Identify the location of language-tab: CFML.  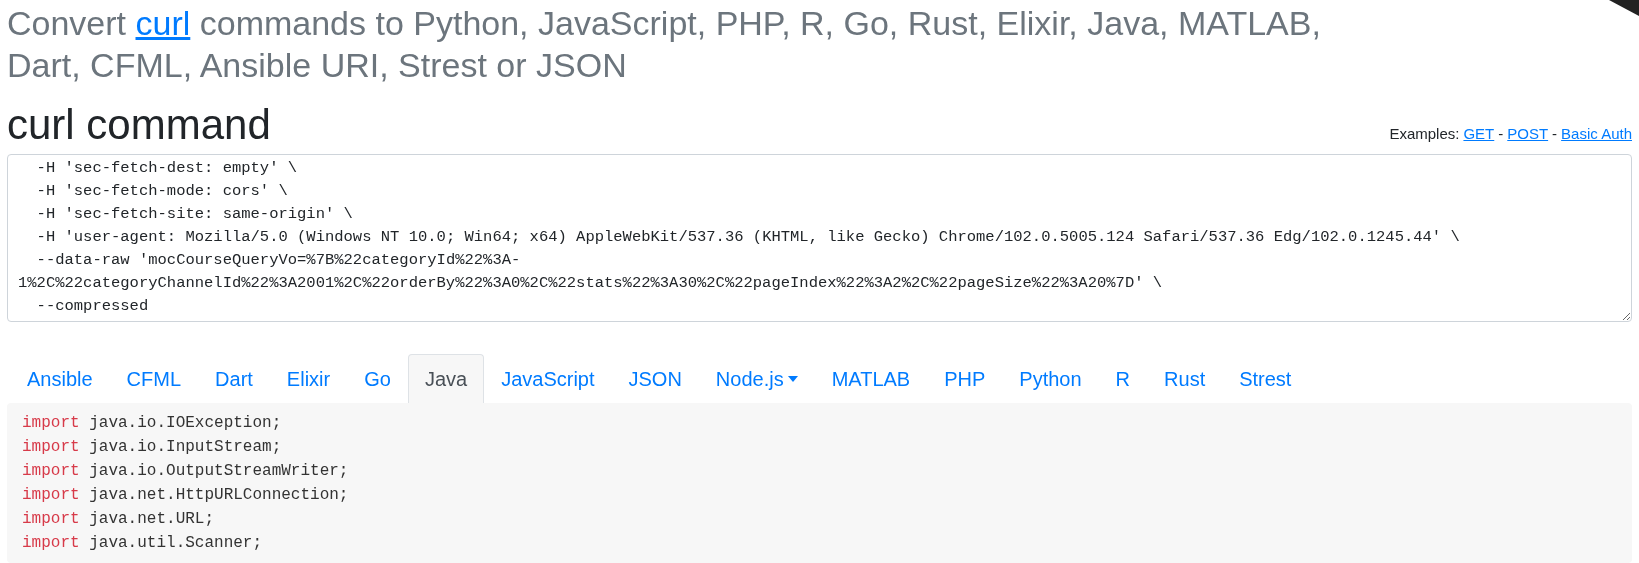
(154, 378).